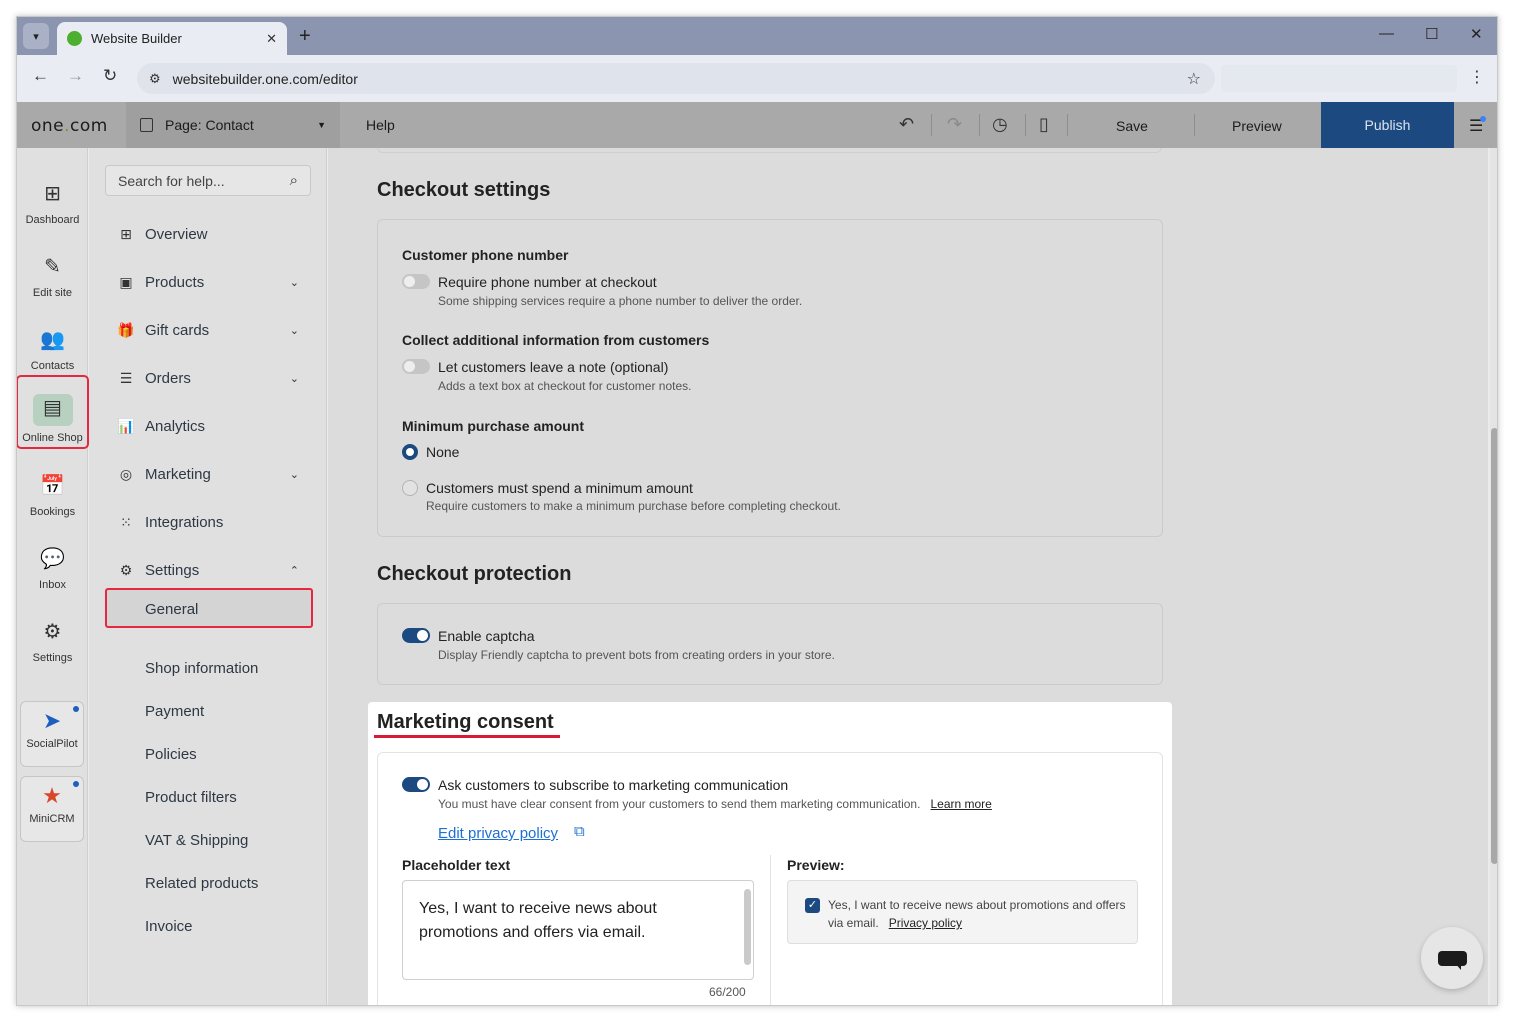 This screenshot has width=1514, height=1022. Describe the element at coordinates (209, 608) in the screenshot. I see `settings-general-item: General` at that location.